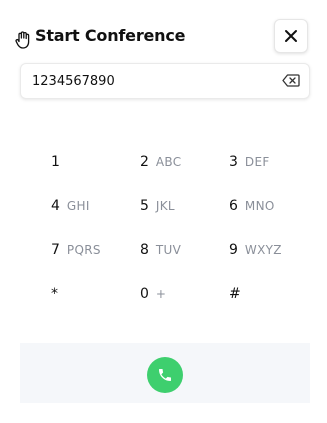  Describe the element at coordinates (180, 206) in the screenshot. I see `key-5: 5 JKL` at that location.